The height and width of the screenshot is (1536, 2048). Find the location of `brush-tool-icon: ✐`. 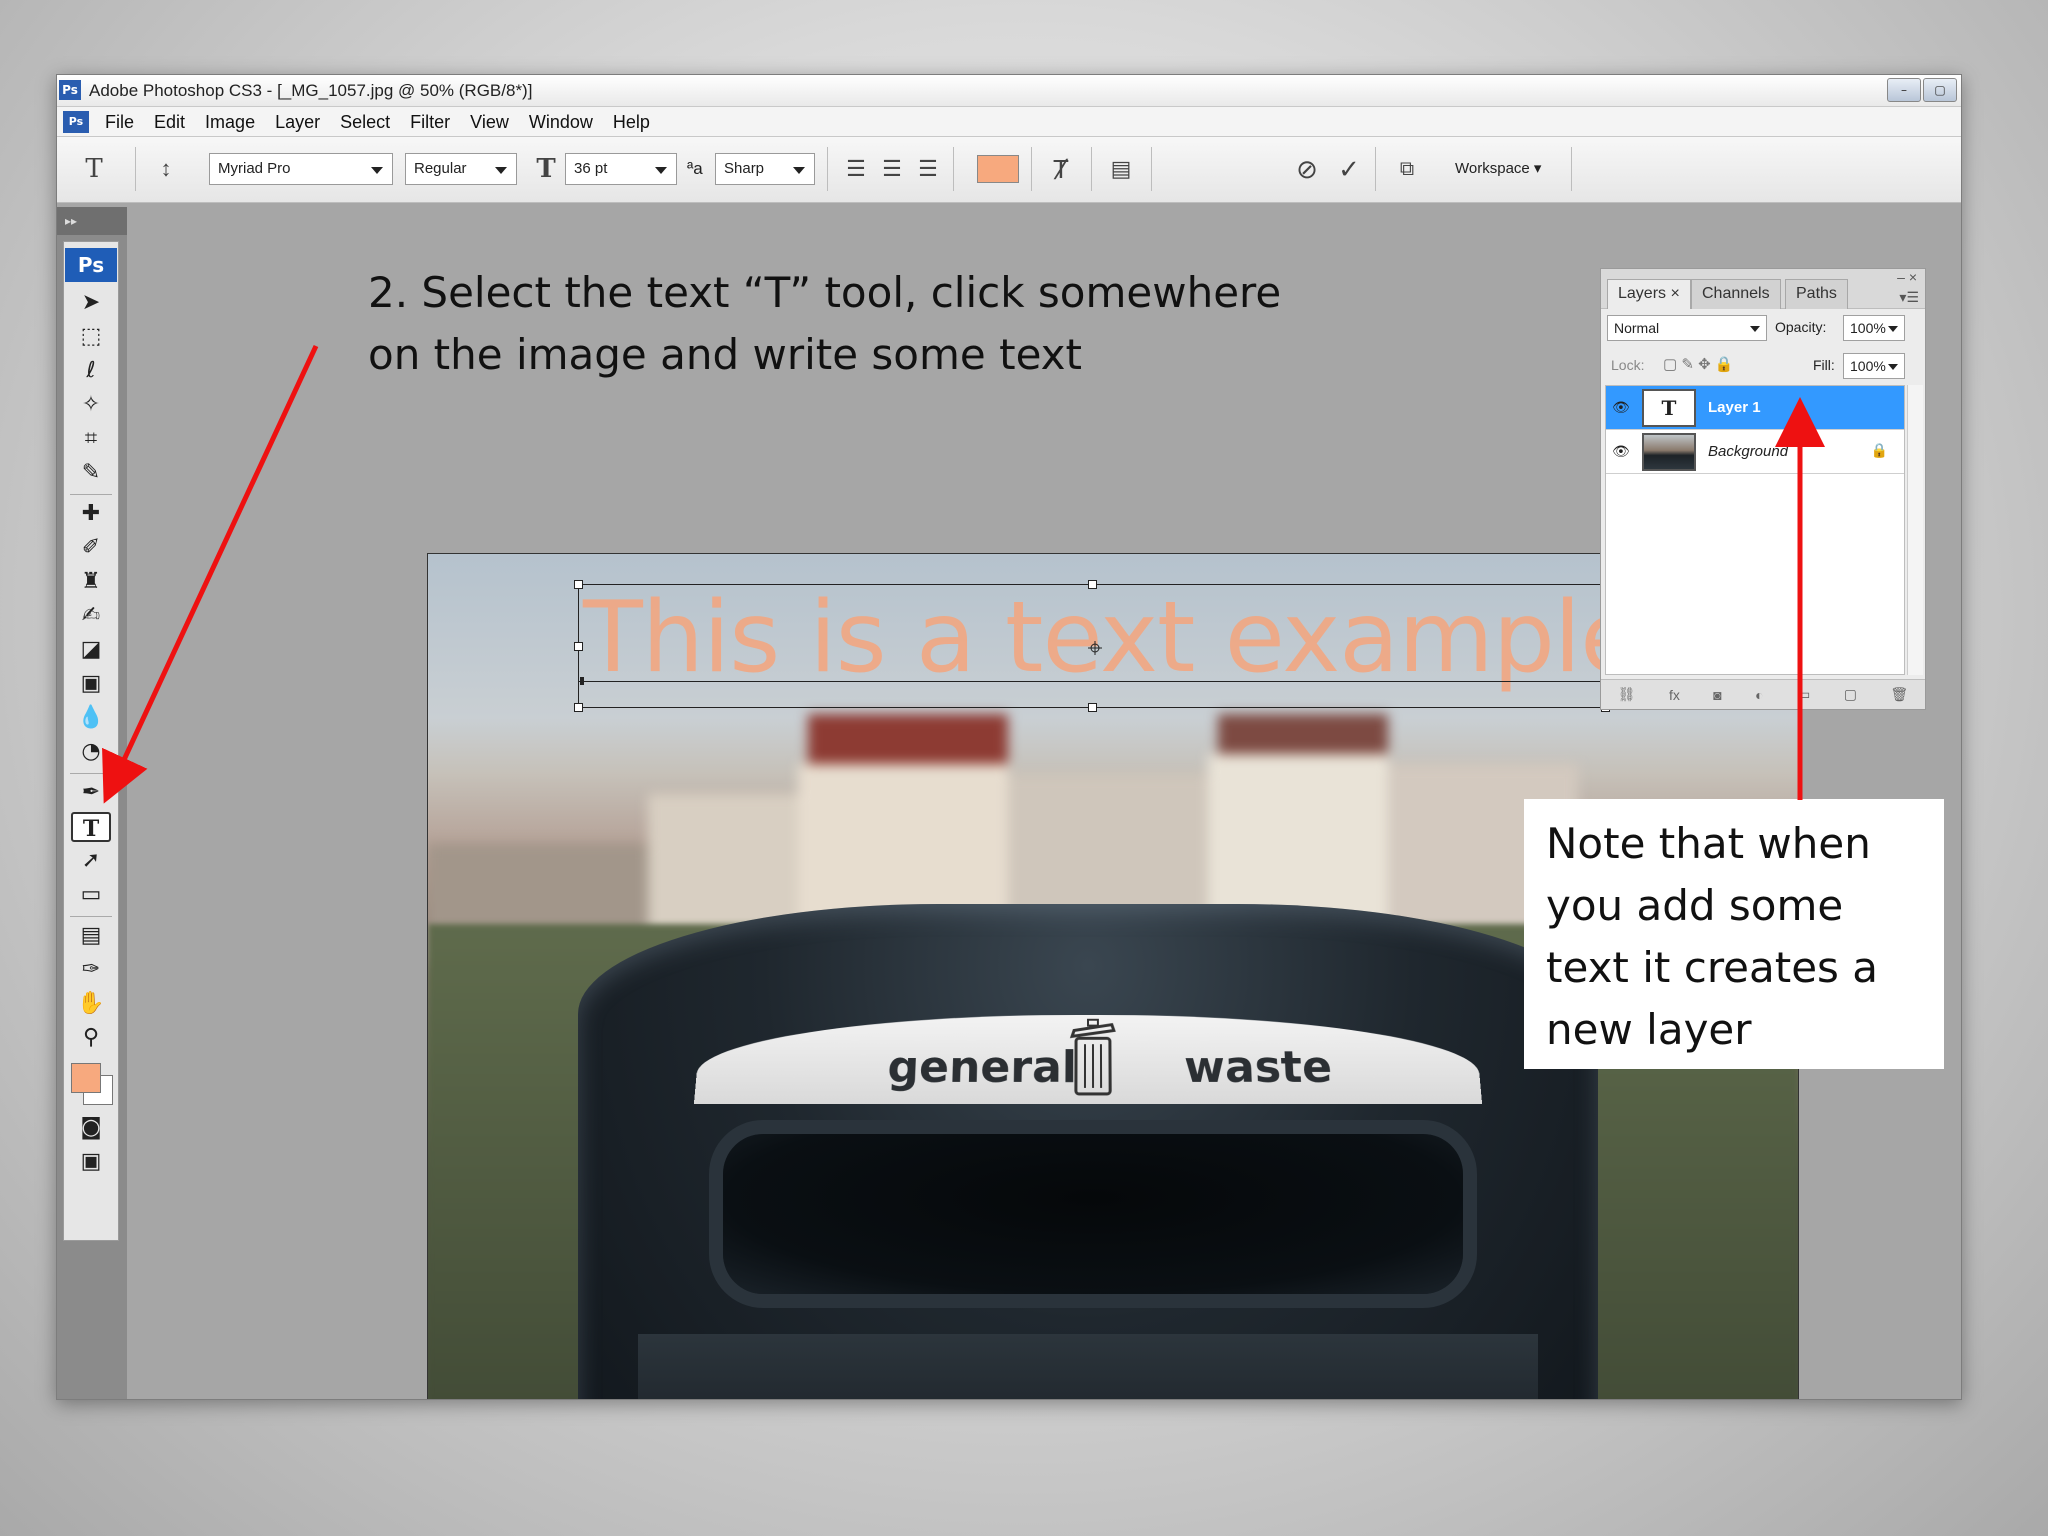

brush-tool-icon: ✐ is located at coordinates (91, 548).